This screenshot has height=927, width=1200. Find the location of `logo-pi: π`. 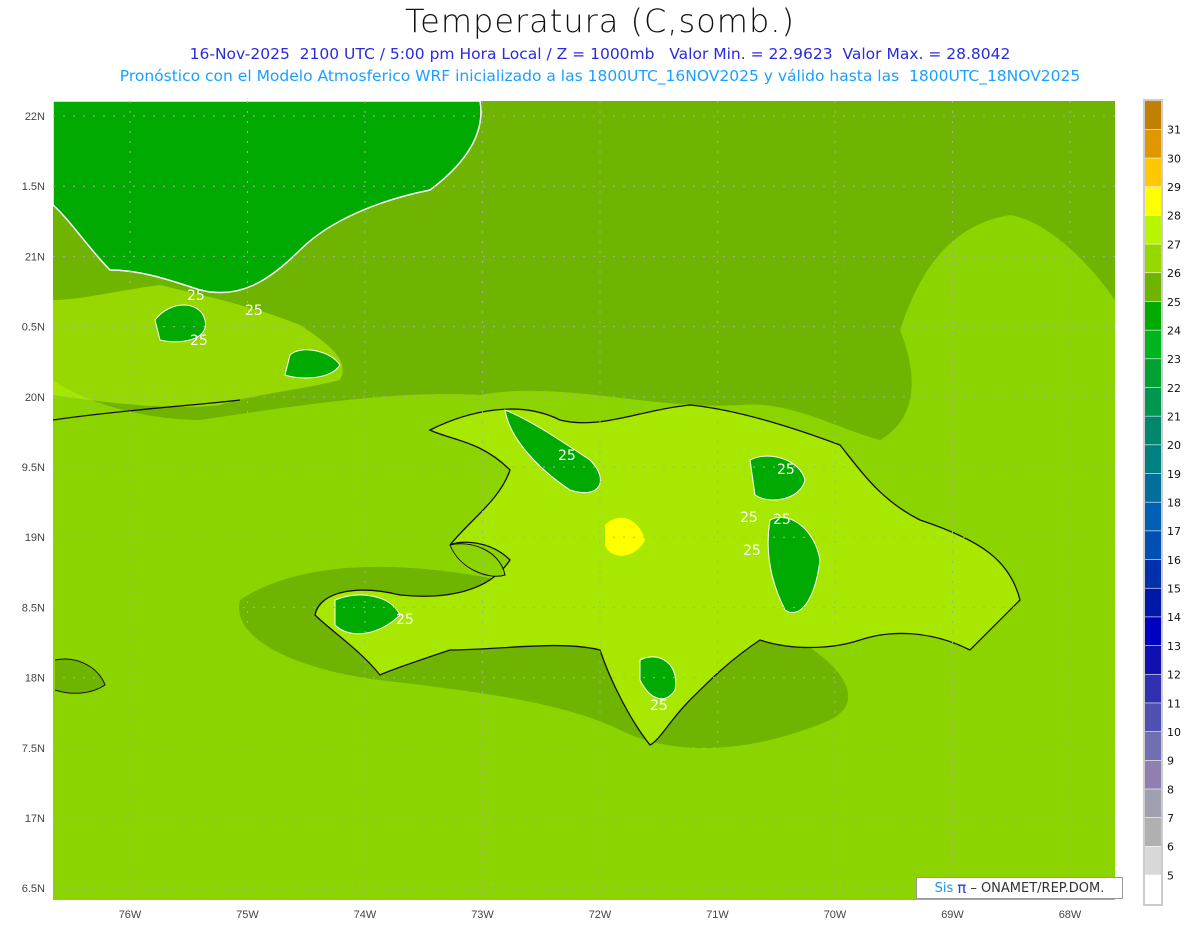

logo-pi: π is located at coordinates (962, 888).